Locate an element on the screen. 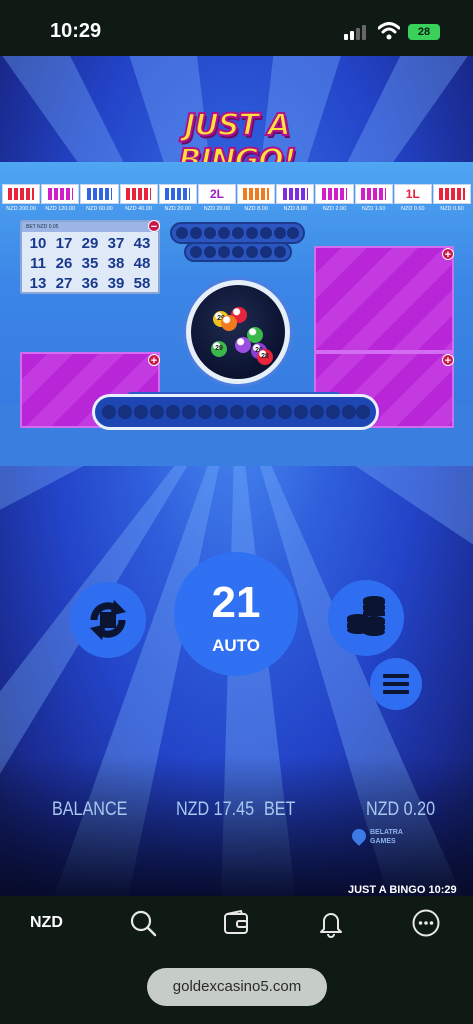  status-time: 10:29 is located at coordinates (76, 31).